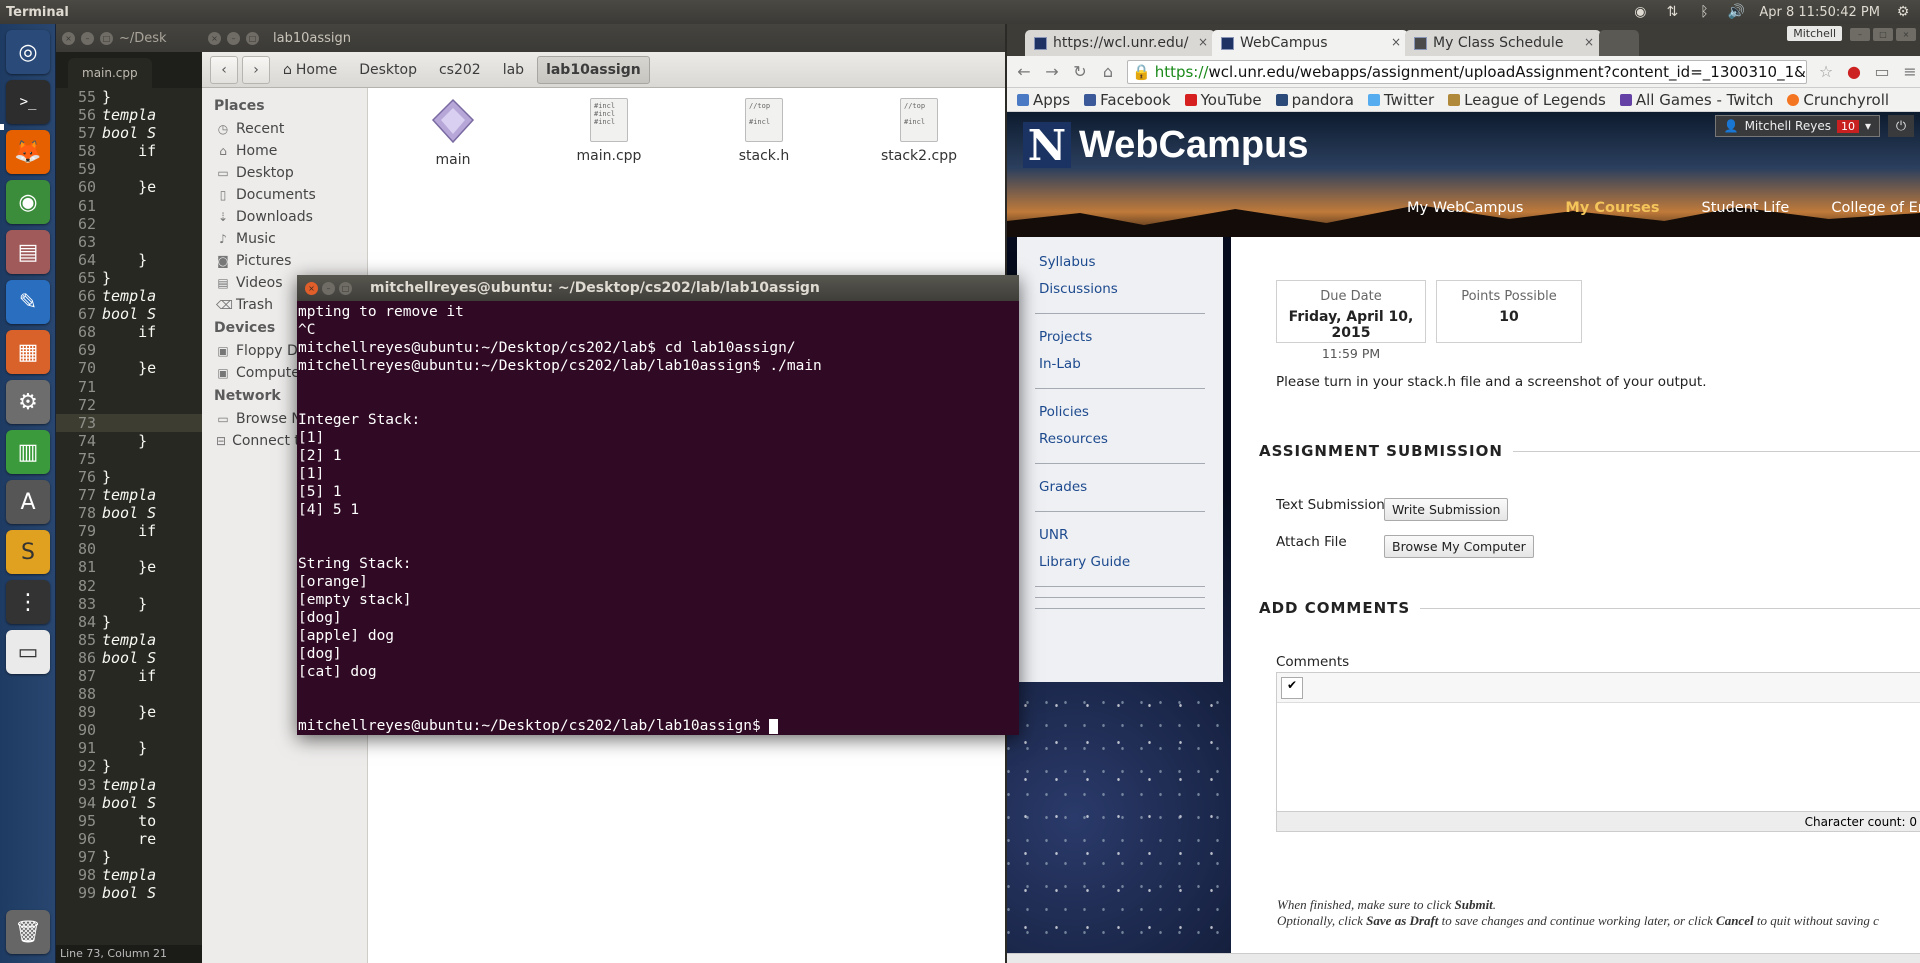 The height and width of the screenshot is (963, 1920). What do you see at coordinates (1875, 208) in the screenshot?
I see `nav-college: College of Engi` at bounding box center [1875, 208].